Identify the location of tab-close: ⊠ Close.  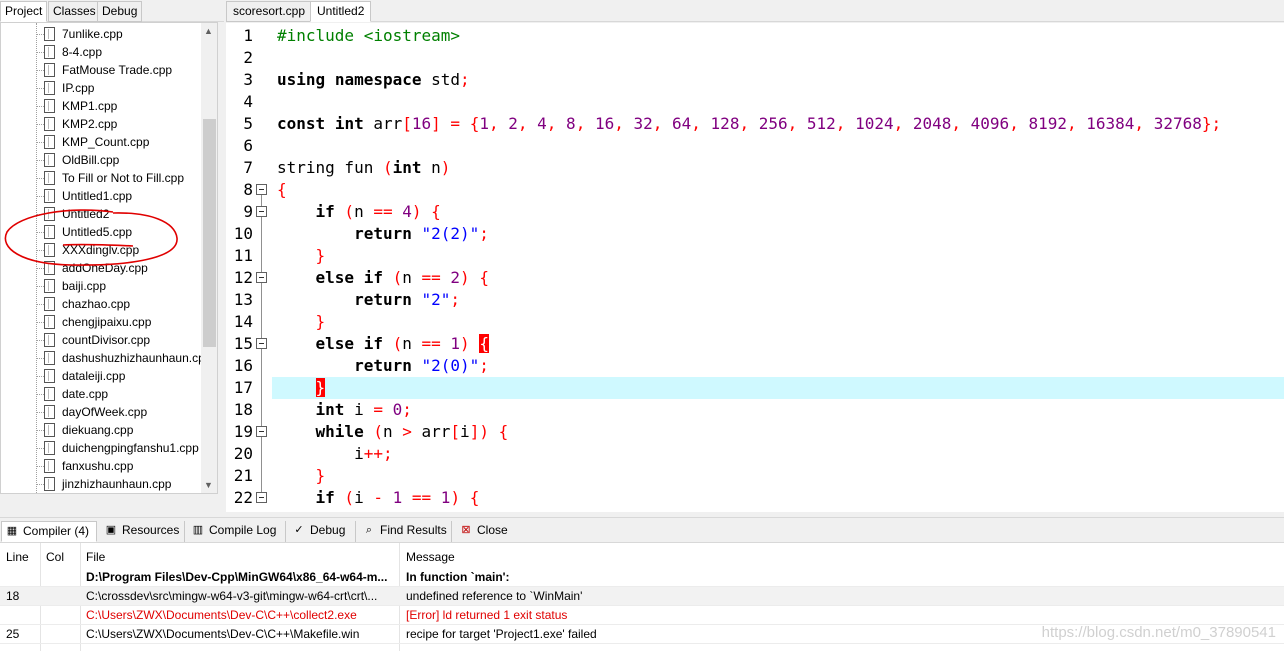
(486, 531).